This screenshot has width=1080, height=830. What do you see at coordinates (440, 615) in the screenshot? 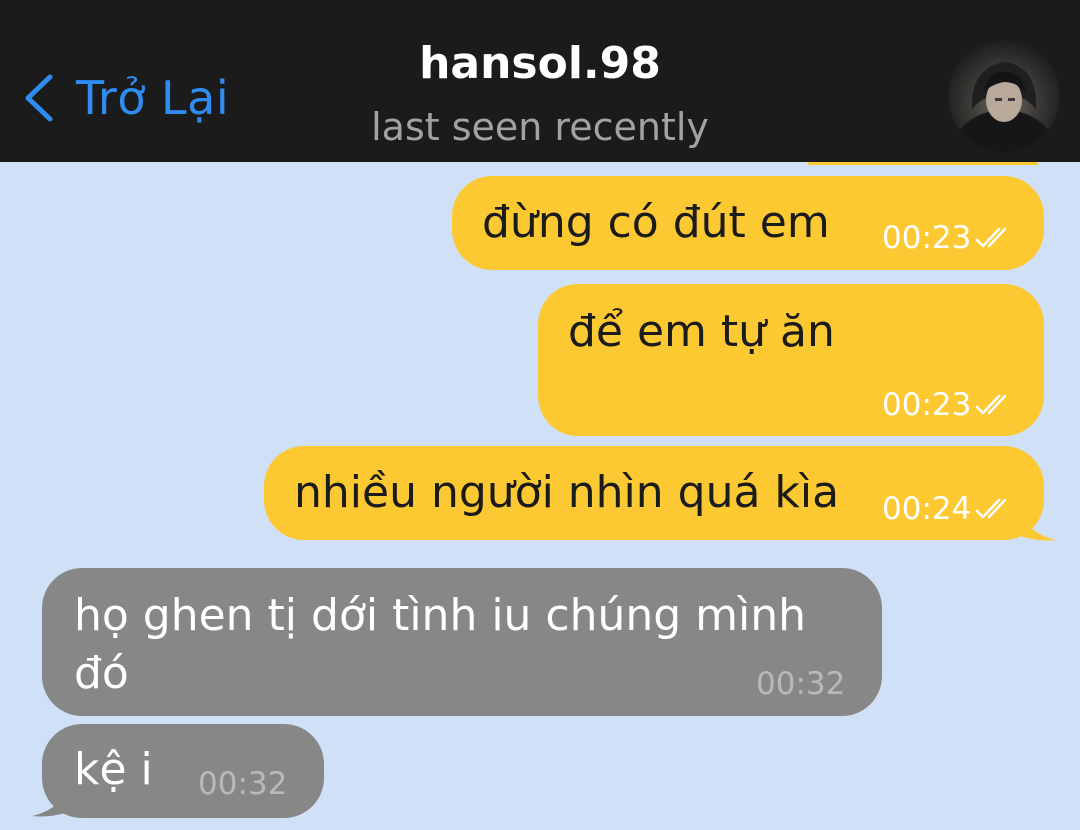
I see `message-text: họ ghen tị dới tình iu chúng mình` at bounding box center [440, 615].